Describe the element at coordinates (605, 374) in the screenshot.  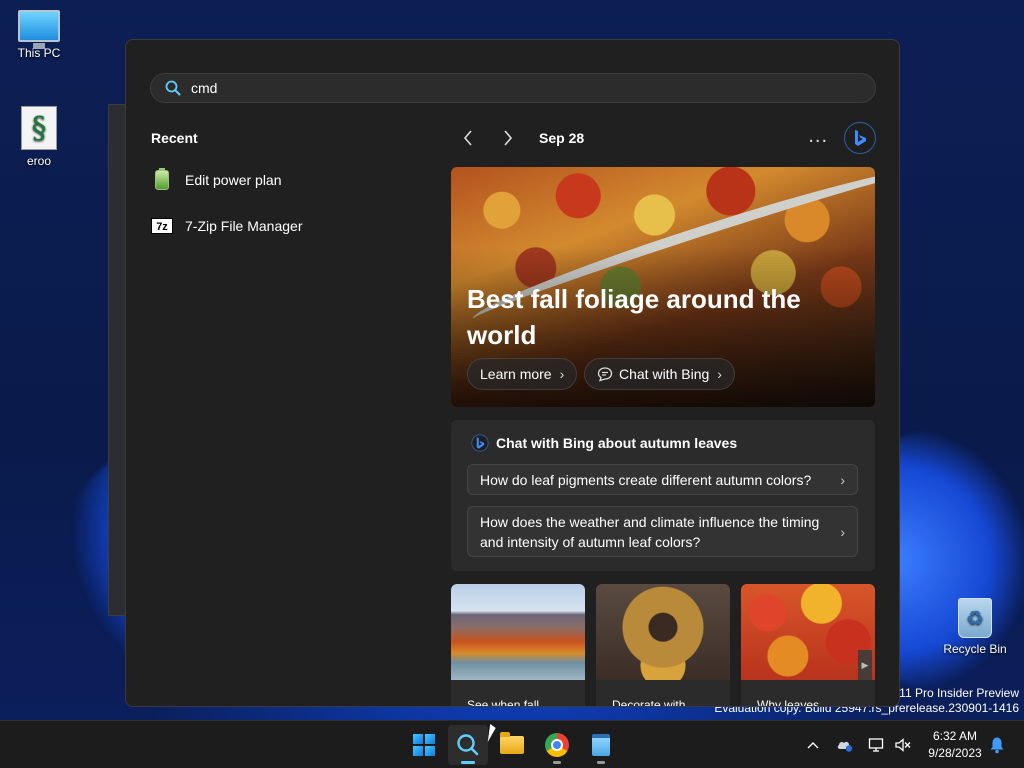
I see `chat-bubble-icon` at that location.